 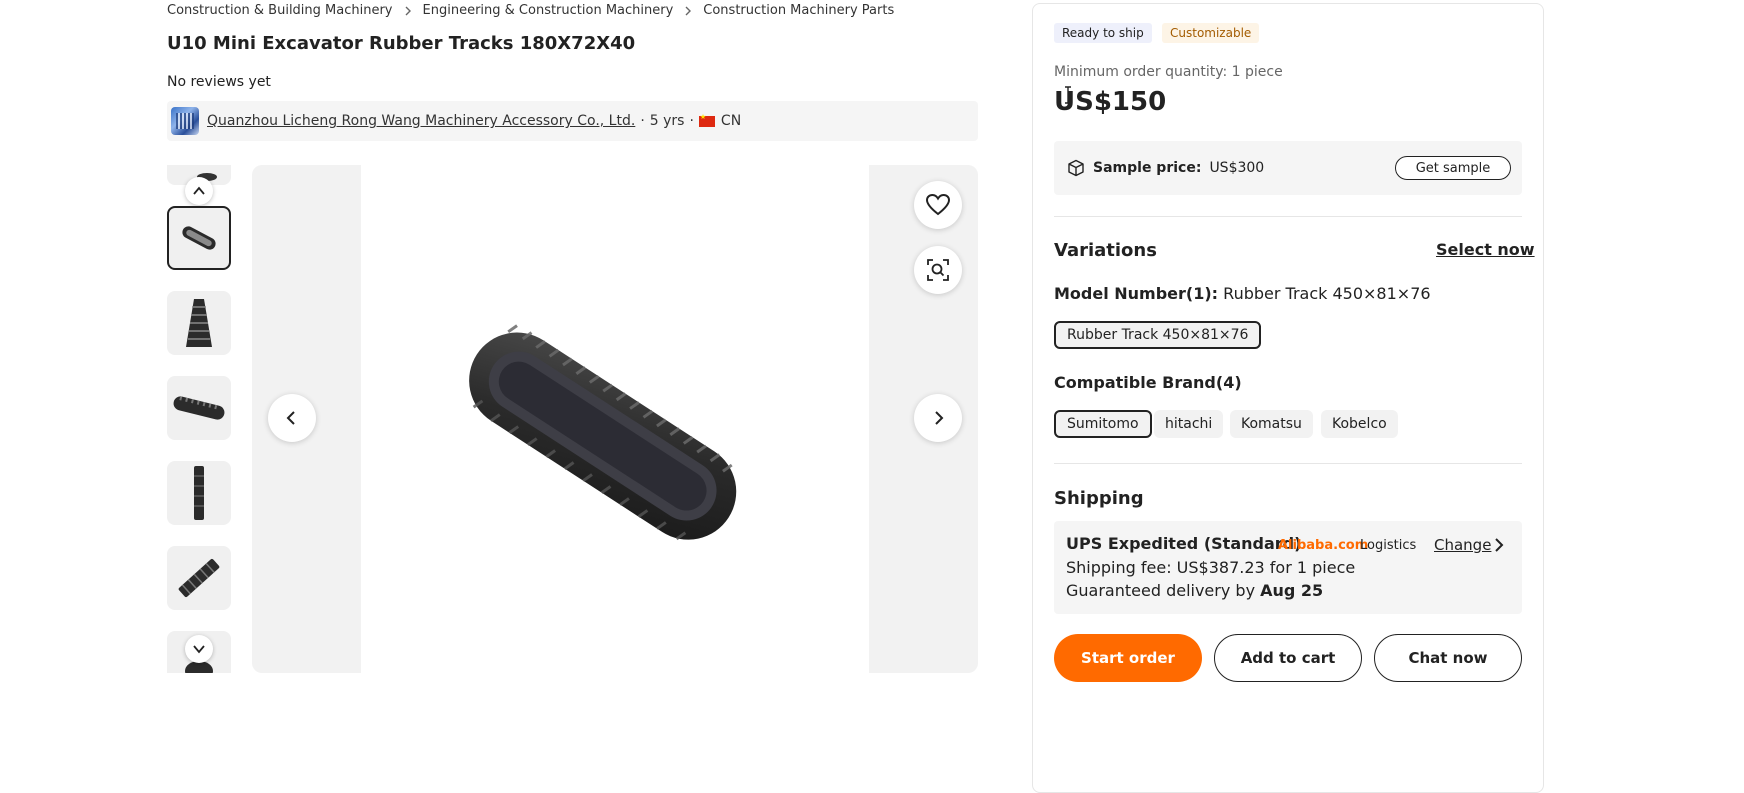 What do you see at coordinates (1359, 424) in the screenshot?
I see `brand-option-kobelco: Kobelco` at bounding box center [1359, 424].